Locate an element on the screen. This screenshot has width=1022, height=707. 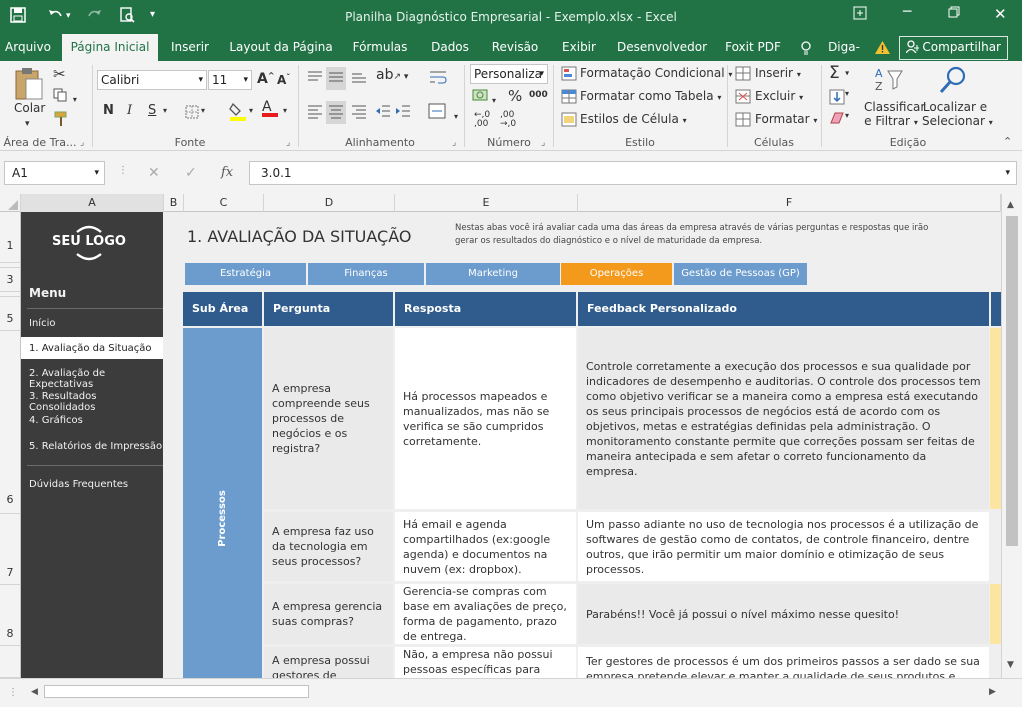
align-top-icon is located at coordinates (315, 78).